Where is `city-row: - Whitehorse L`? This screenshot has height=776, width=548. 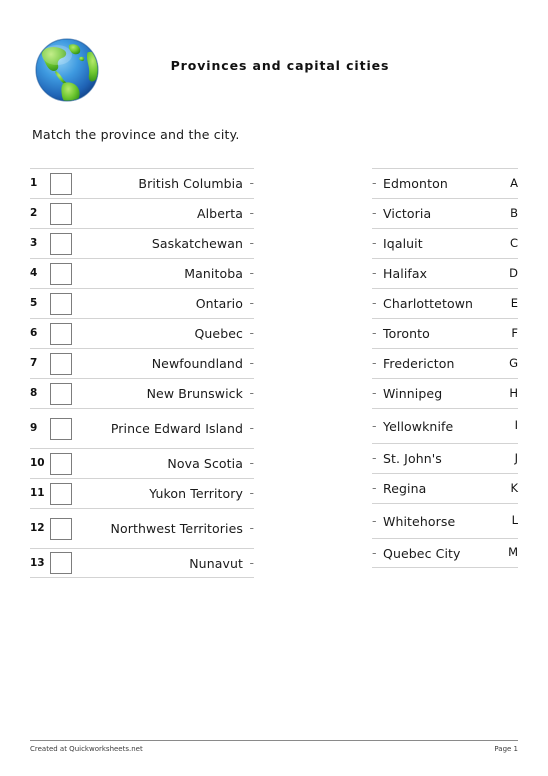
city-row: - Whitehorse L is located at coordinates (445, 520).